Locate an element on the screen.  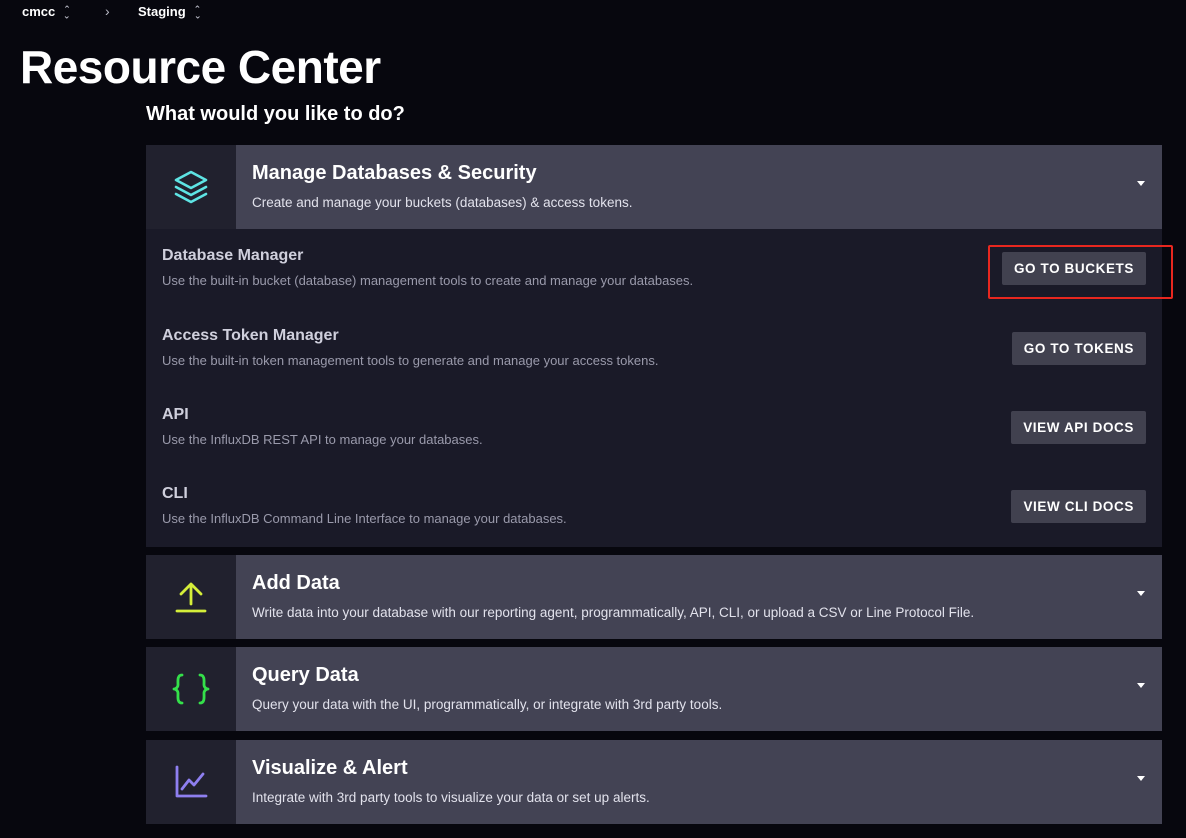
braces-icon is located at coordinates (191, 689).